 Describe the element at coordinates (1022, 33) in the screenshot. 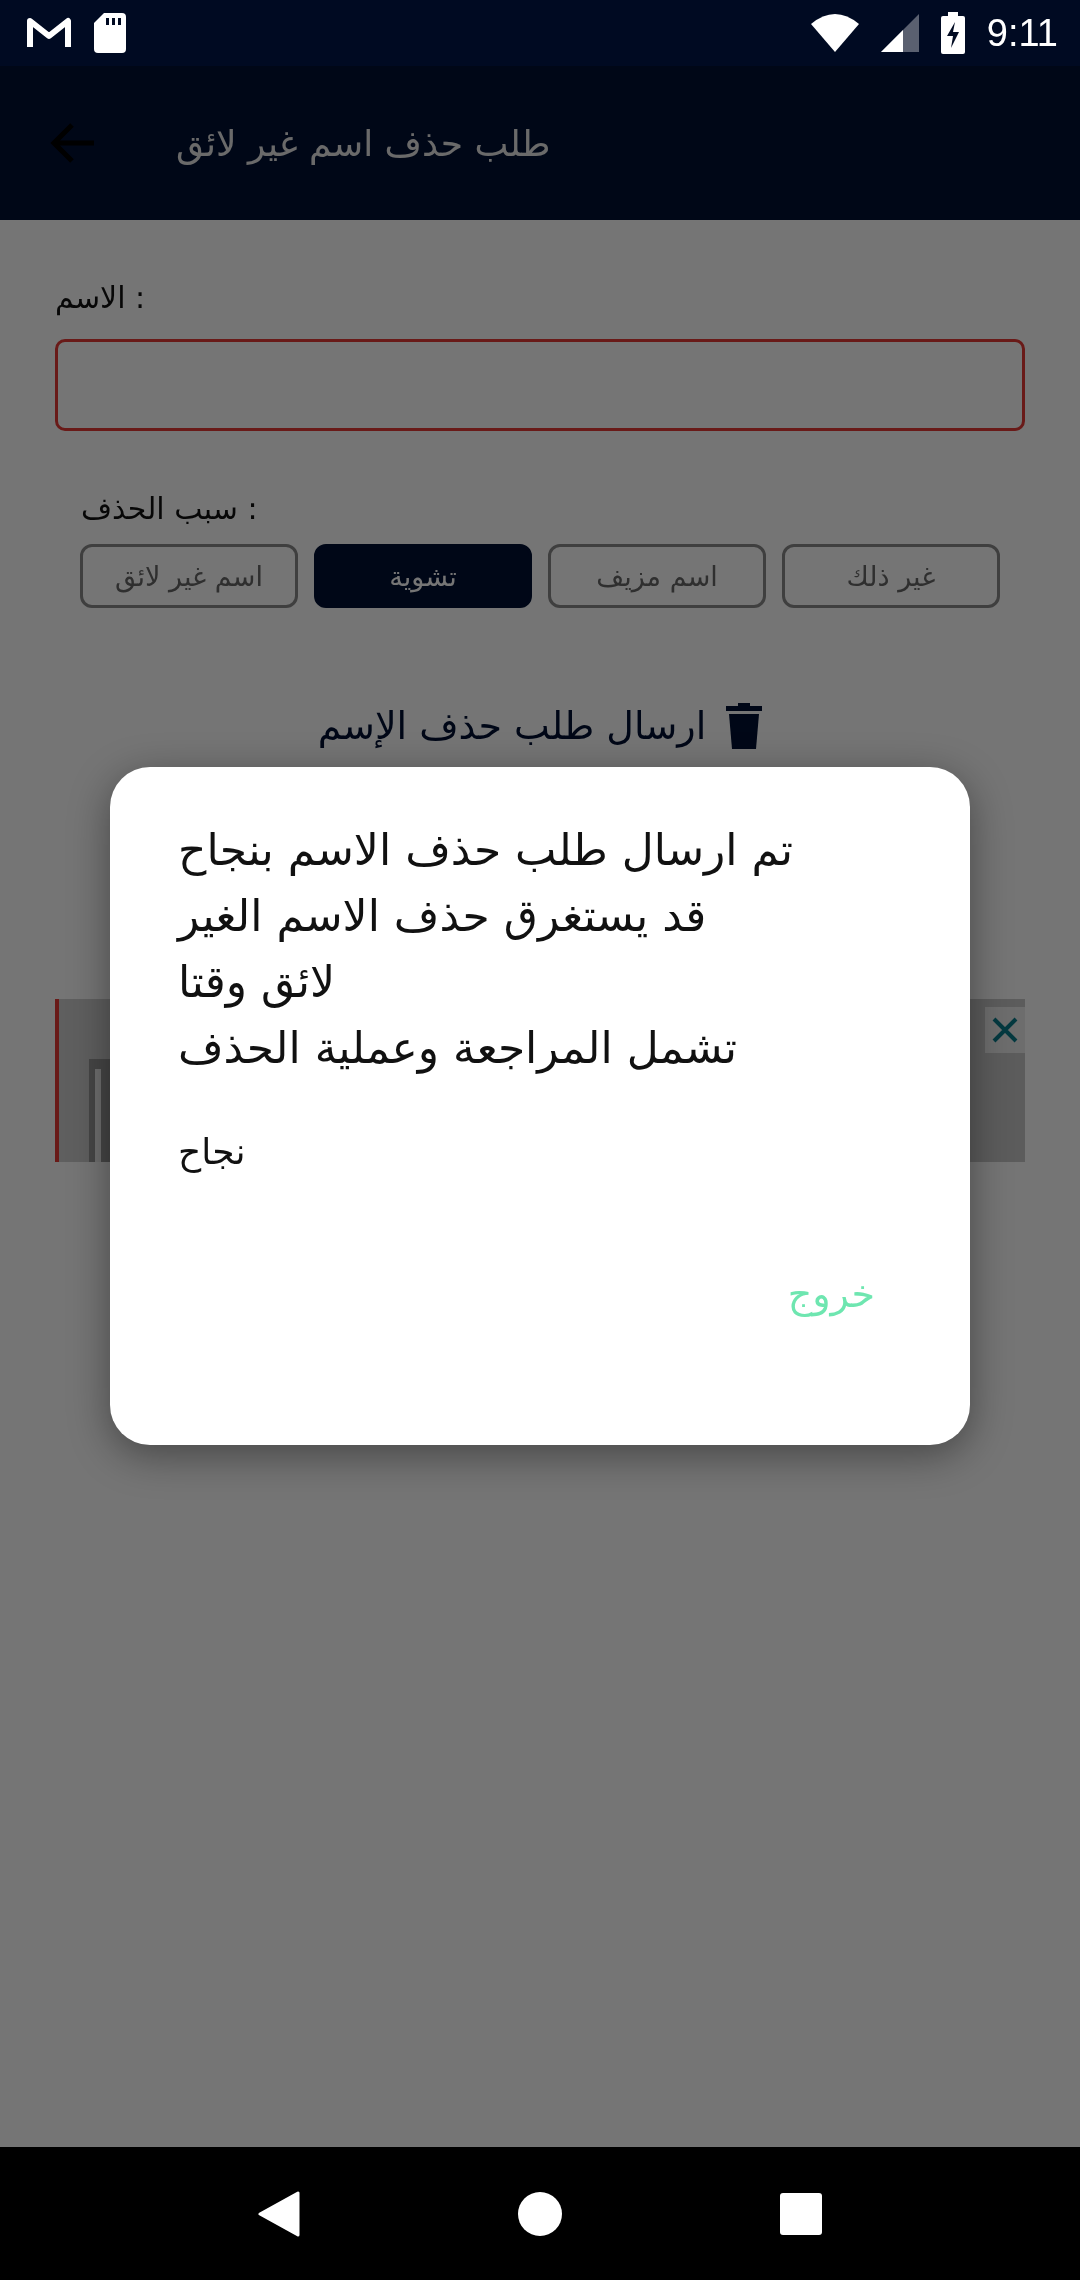

I see `clock-time: 9:11` at that location.